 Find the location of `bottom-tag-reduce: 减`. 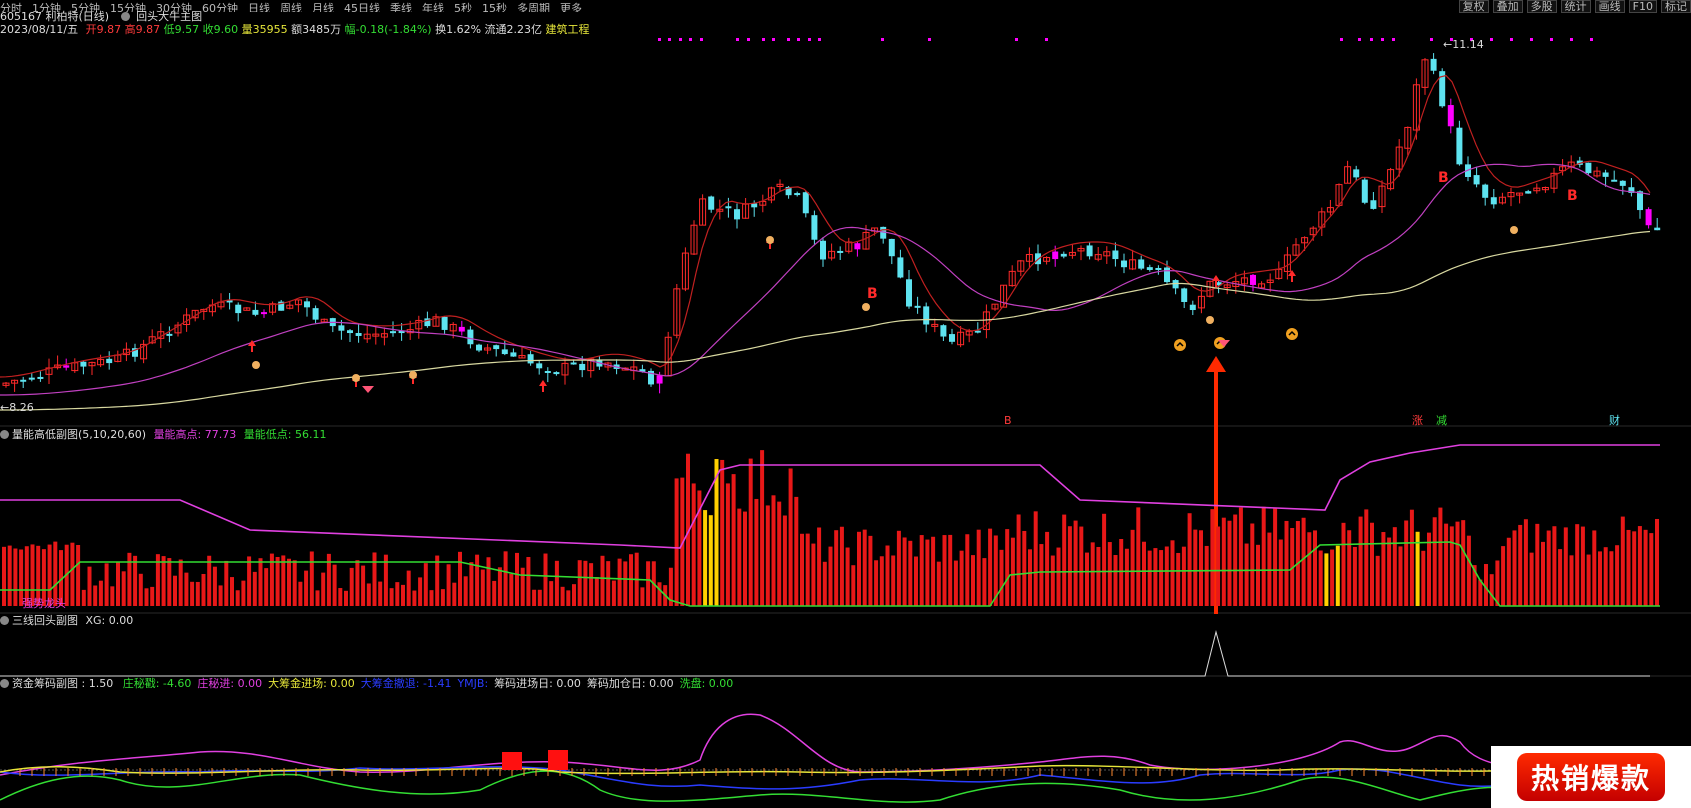

bottom-tag-reduce: 减 is located at coordinates (1441, 420).